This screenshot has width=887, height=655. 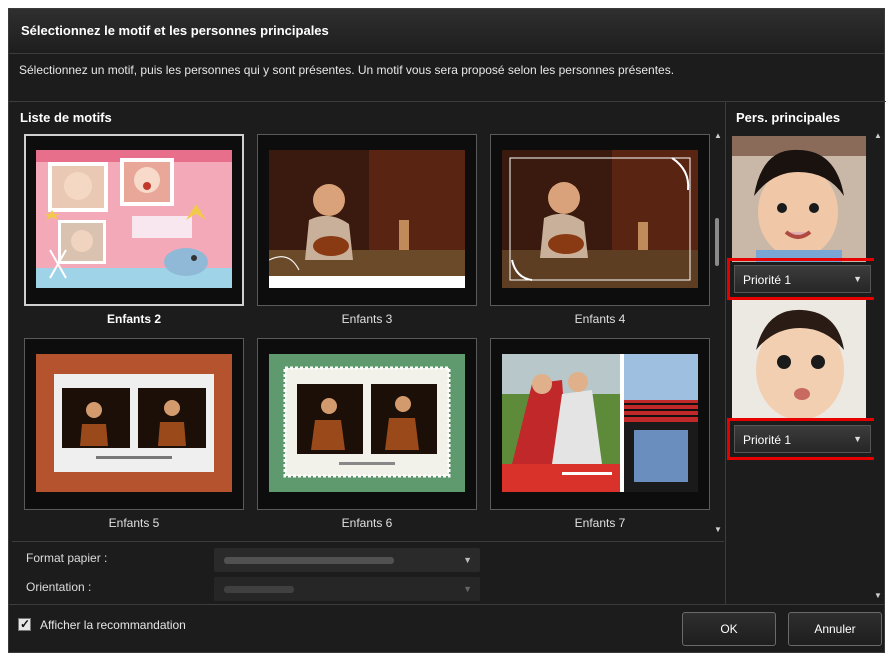 I want to click on people-section-label: Pers. principales, so click(x=788, y=117).